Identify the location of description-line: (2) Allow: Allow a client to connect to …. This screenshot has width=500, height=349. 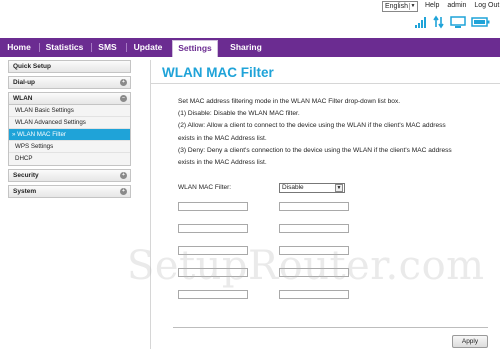
(312, 126).